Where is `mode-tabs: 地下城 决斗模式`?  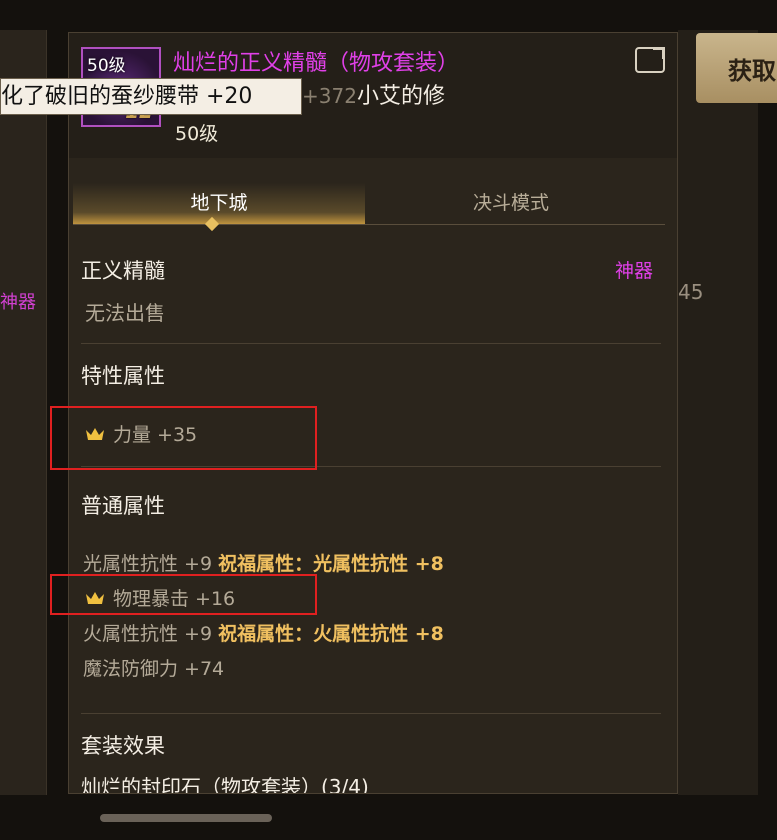
mode-tabs: 地下城 决斗模式 is located at coordinates (369, 204).